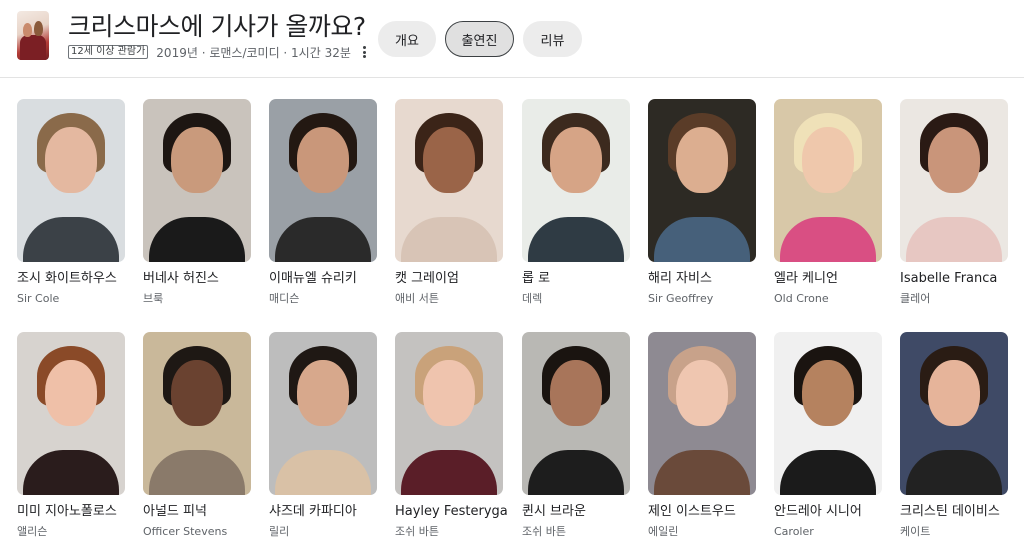 This screenshot has width=1024, height=548. Describe the element at coordinates (794, 531) in the screenshot. I see `cast-role: Caroler` at that location.